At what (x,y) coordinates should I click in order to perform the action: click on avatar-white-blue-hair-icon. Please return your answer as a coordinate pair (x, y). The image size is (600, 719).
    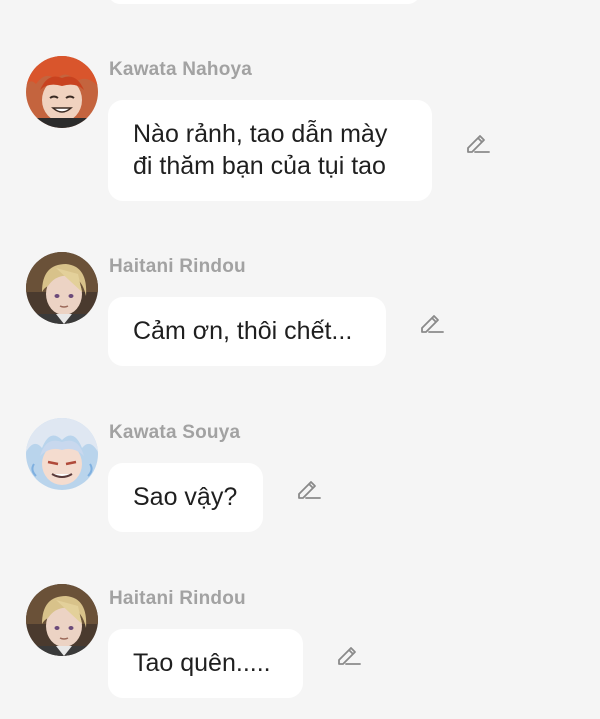
    Looking at the image, I should click on (62, 454).